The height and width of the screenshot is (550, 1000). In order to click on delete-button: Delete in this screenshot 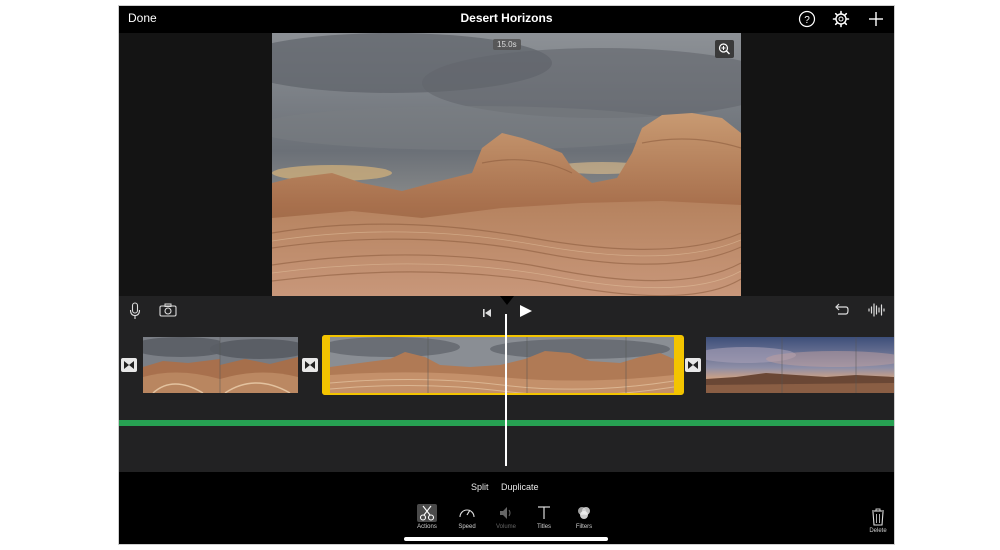, I will do `click(878, 521)`.